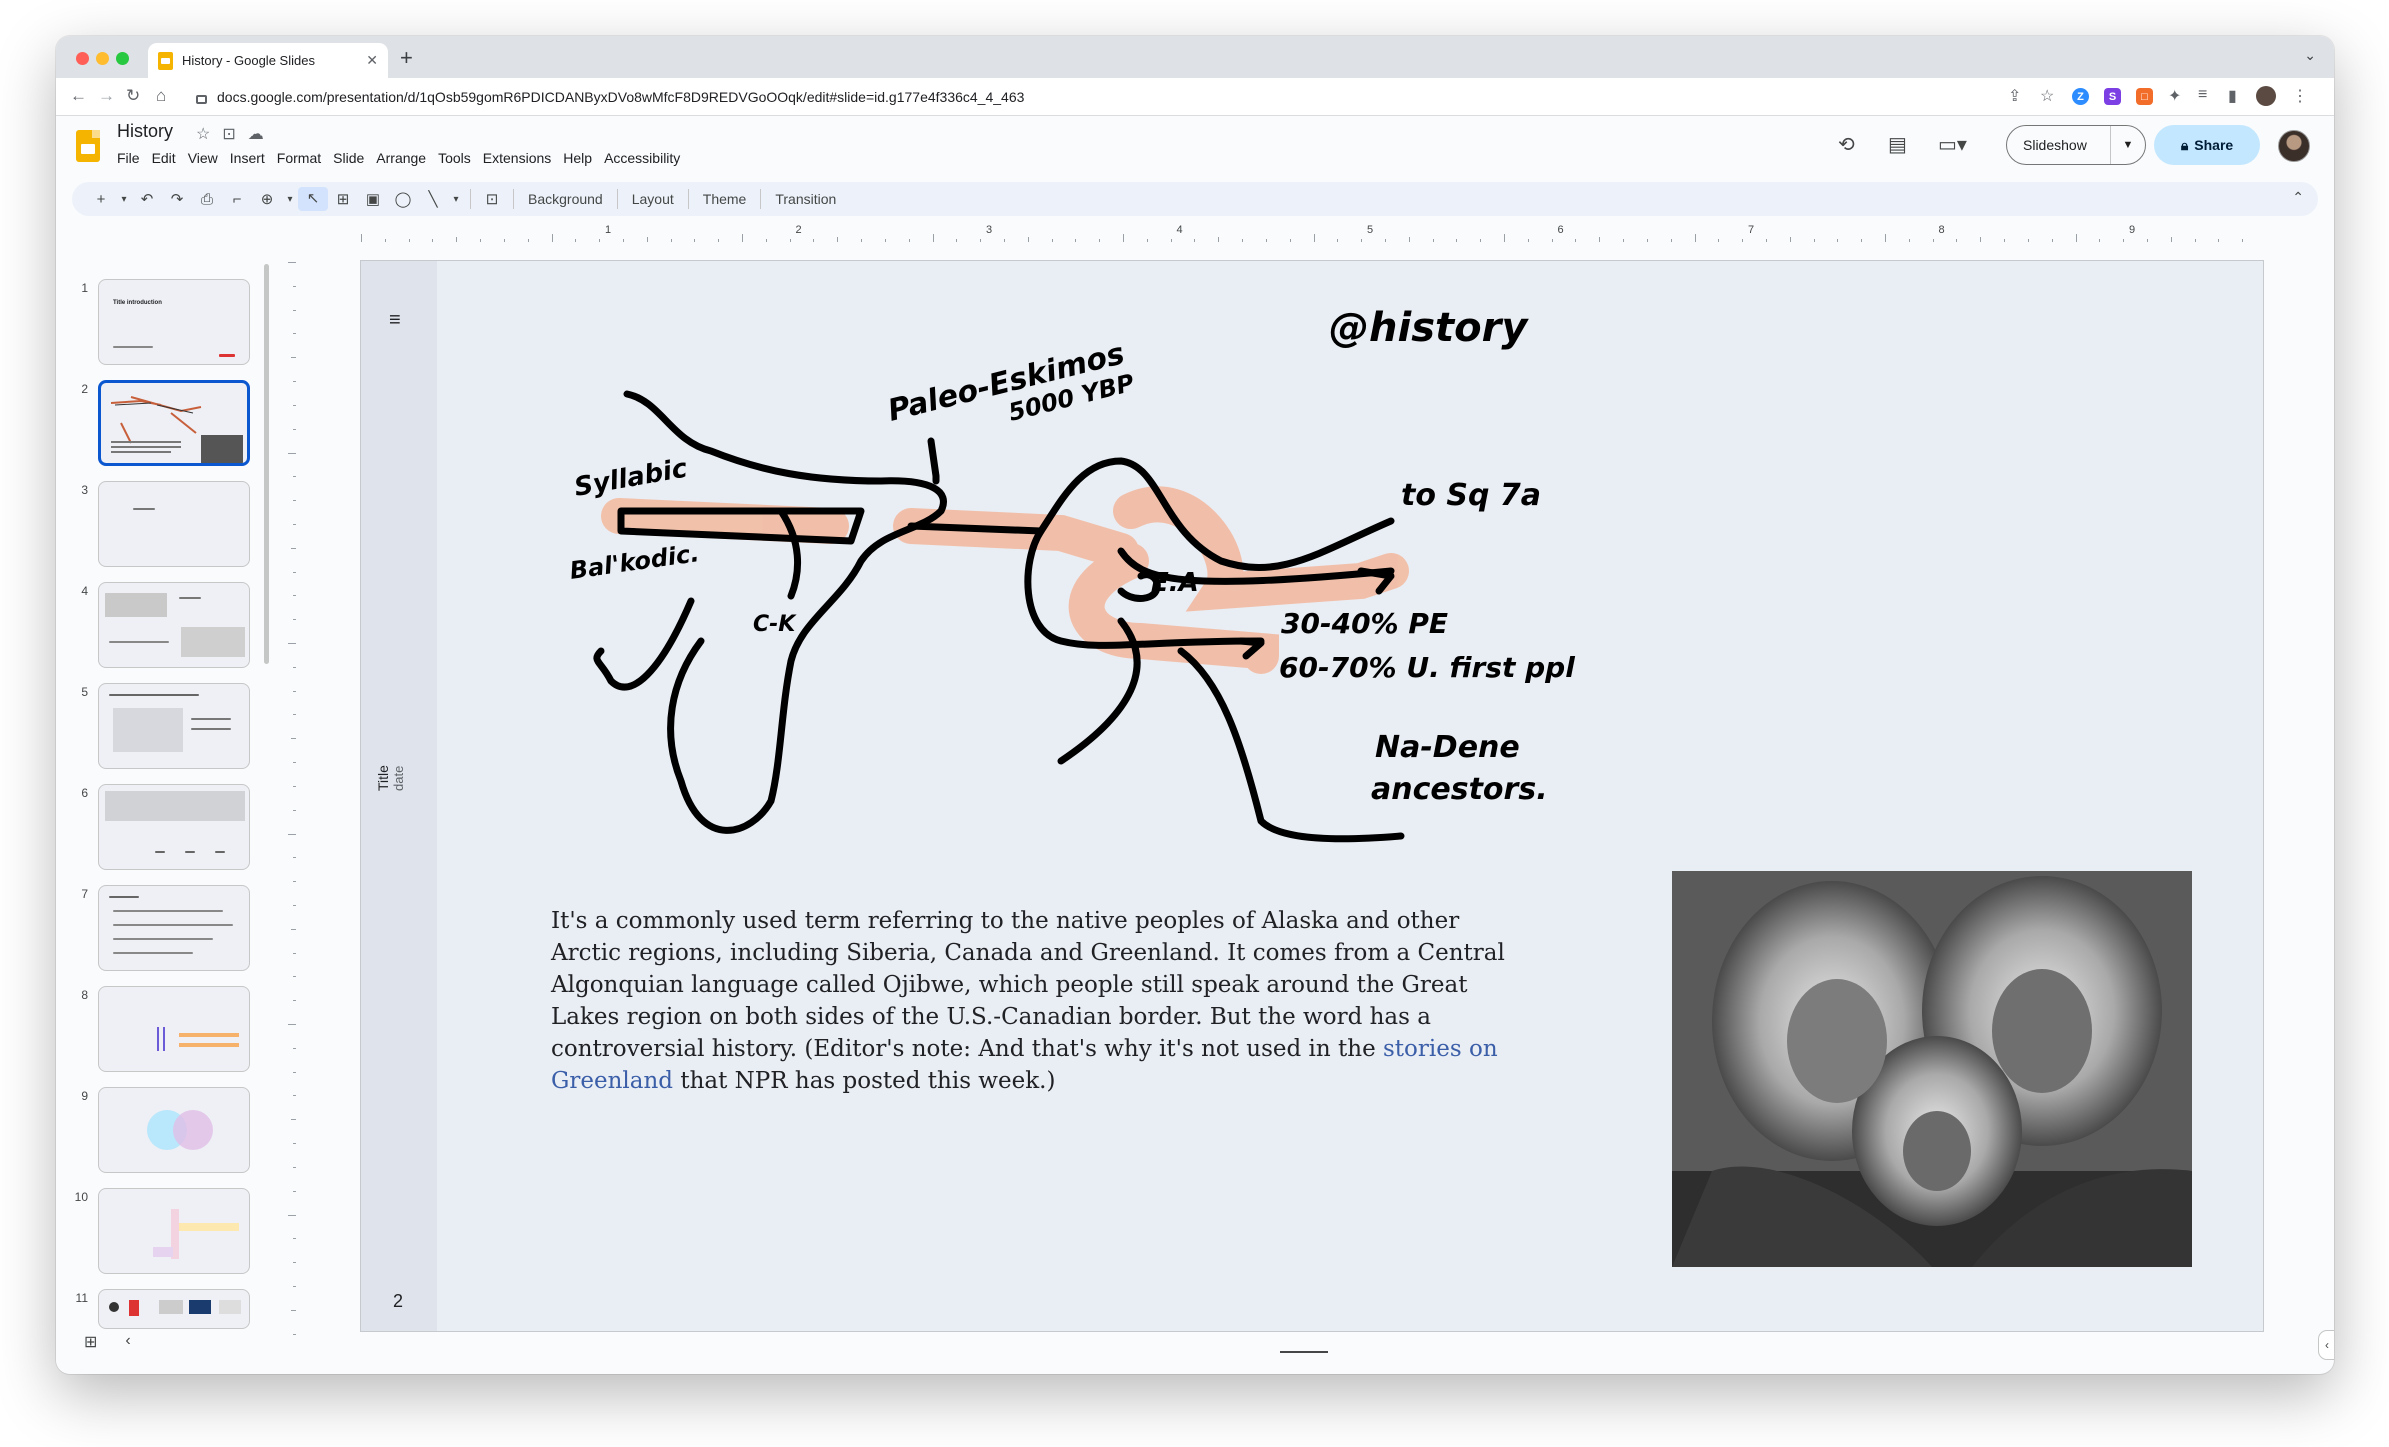 The width and height of the screenshot is (2389, 1447). Describe the element at coordinates (565, 199) in the screenshot. I see `background-button: Background` at that location.